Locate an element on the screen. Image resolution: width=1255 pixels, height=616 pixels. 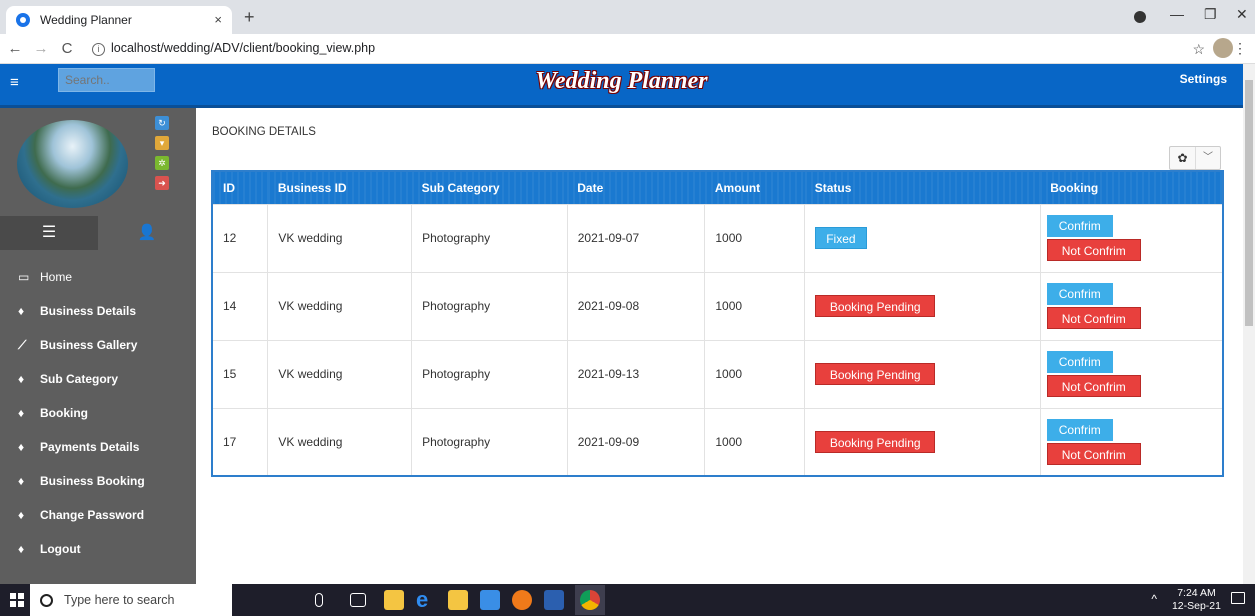
sidebar-item-label: Logout is located at coordinates (60, 549).